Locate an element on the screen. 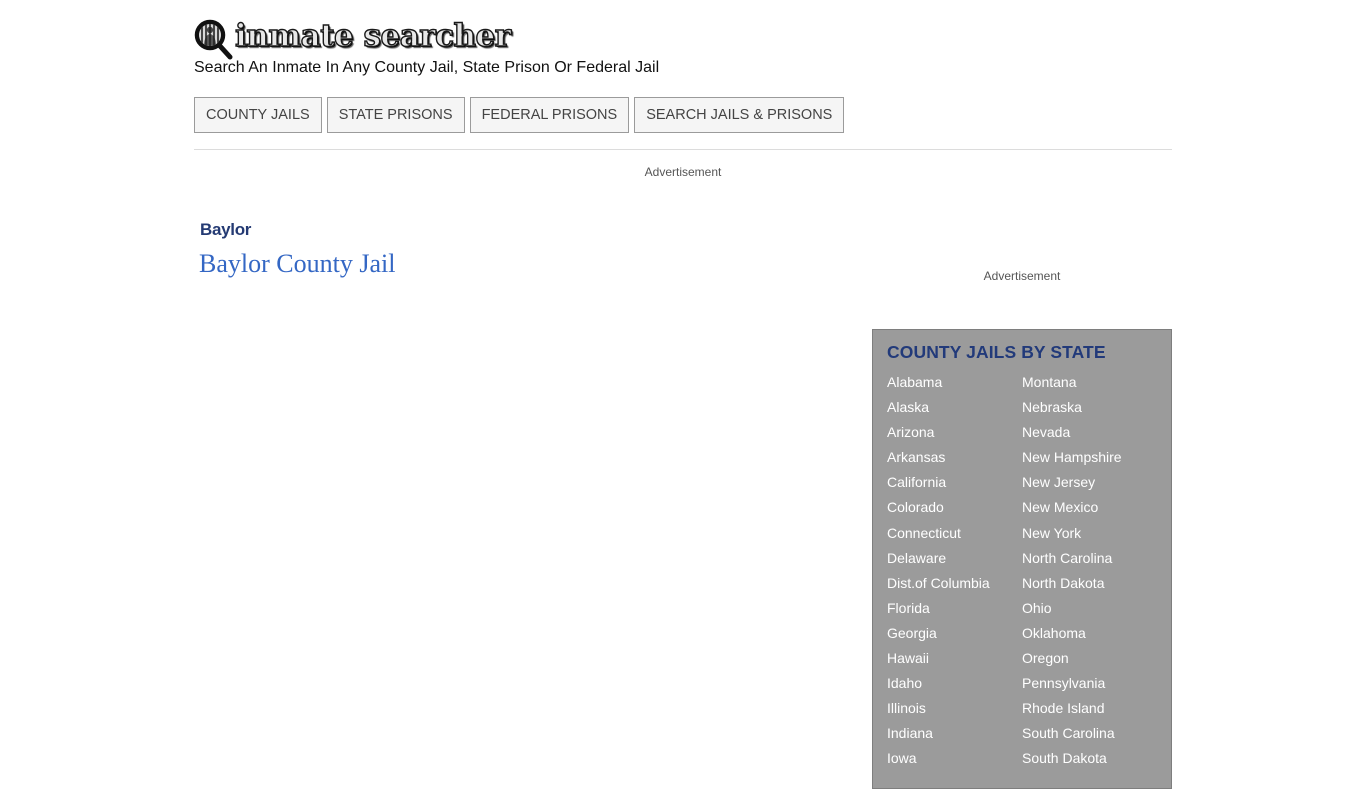 The height and width of the screenshot is (789, 1366). state-link: Arkansas is located at coordinates (938, 461).